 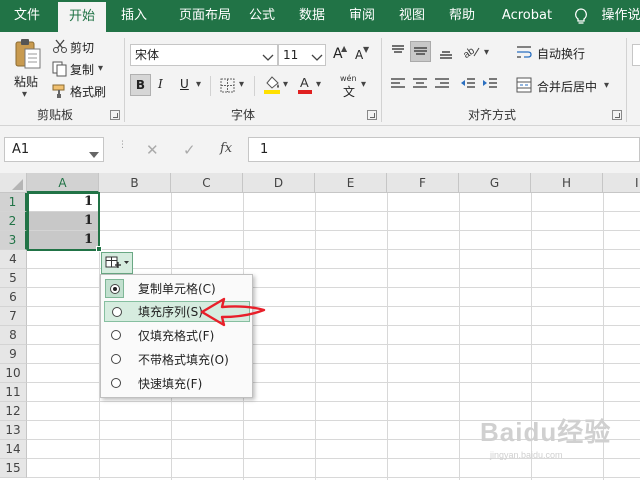 What do you see at coordinates (207, 183) in the screenshot?
I see `column-header-c: C` at bounding box center [207, 183].